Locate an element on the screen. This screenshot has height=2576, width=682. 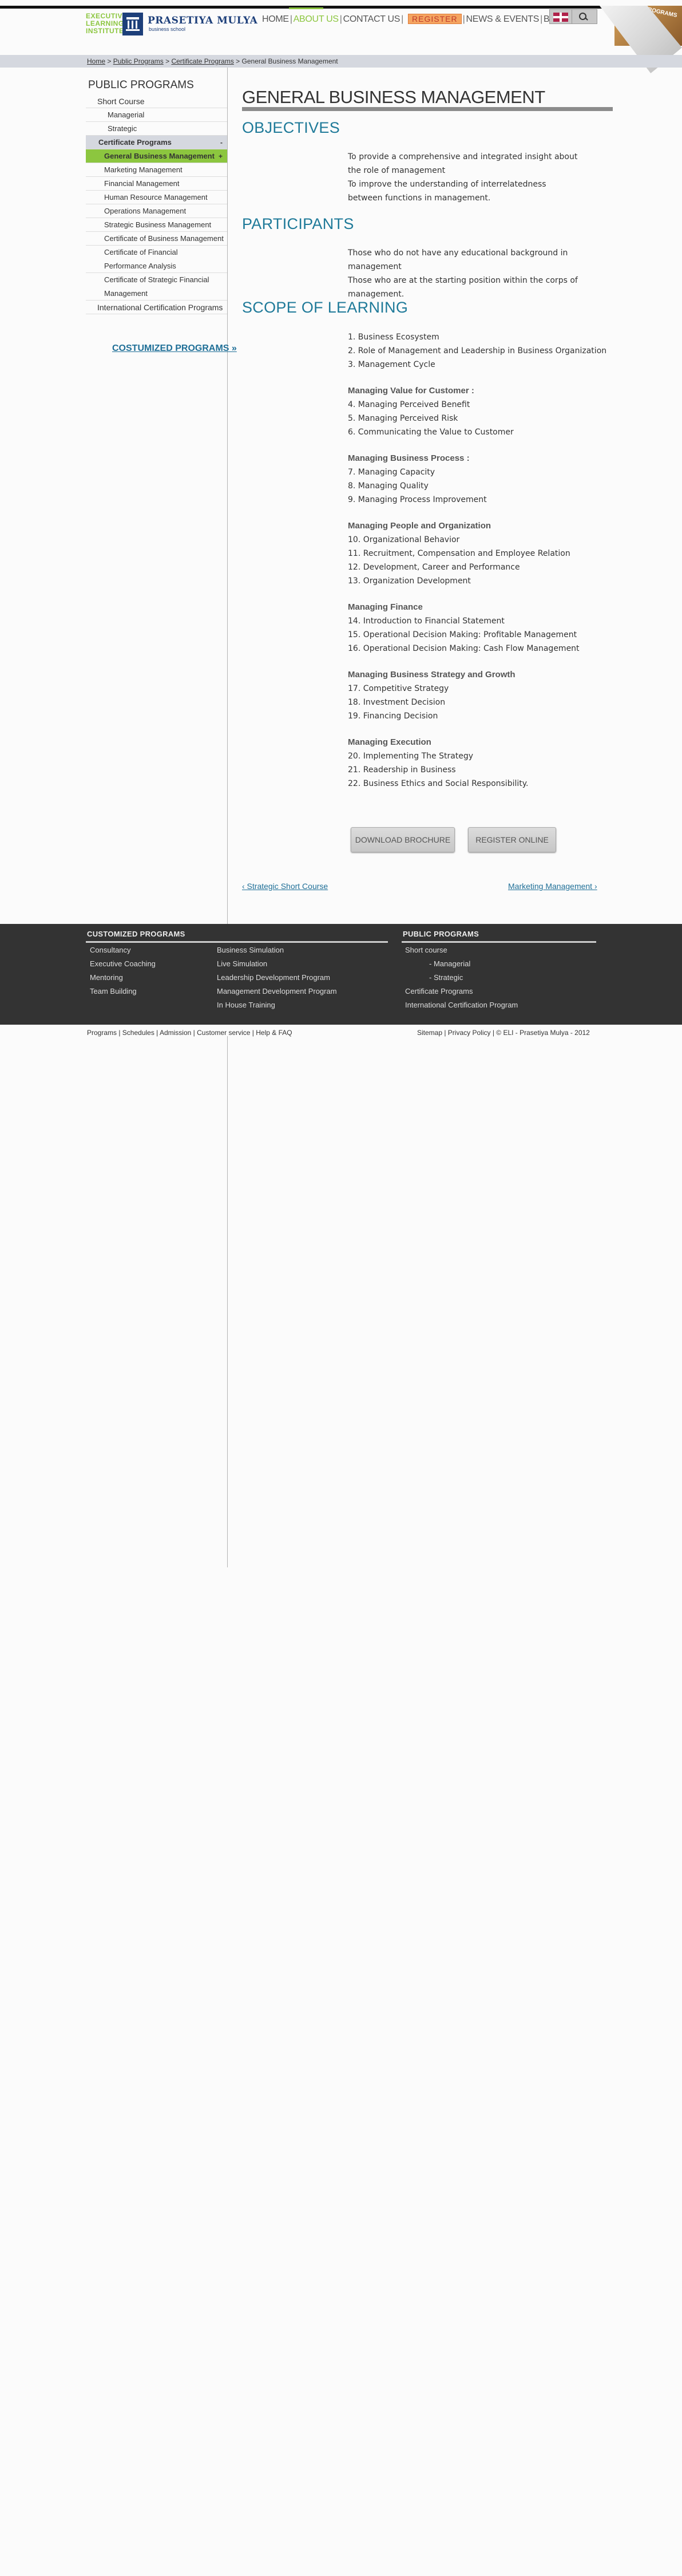
sidebar-item-operations-management: Operations Management is located at coordinates (156, 211).